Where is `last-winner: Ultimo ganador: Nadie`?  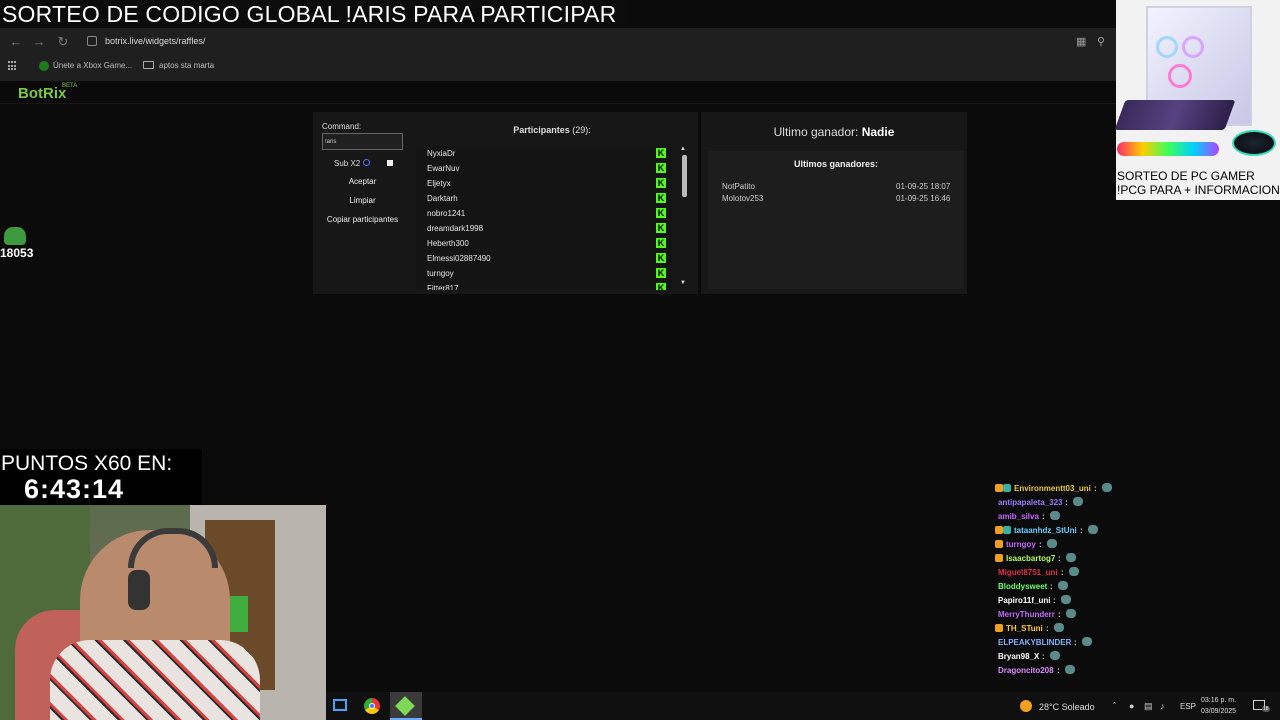 last-winner: Ultimo ganador: Nadie is located at coordinates (834, 132).